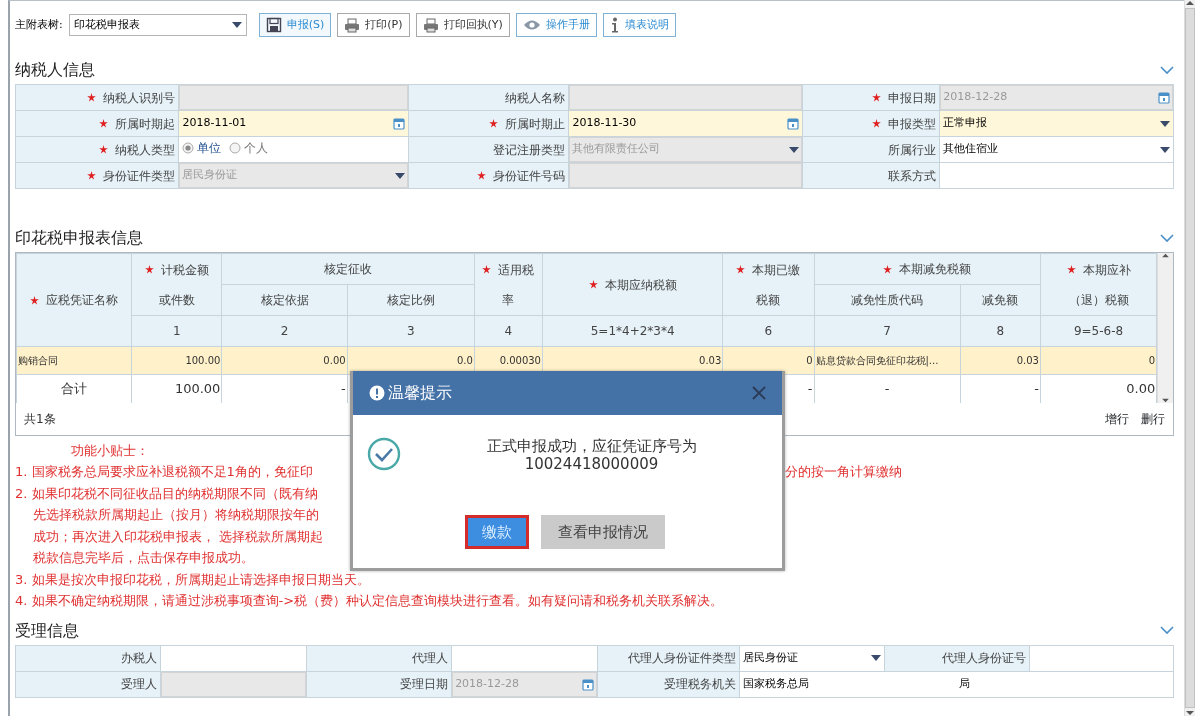  What do you see at coordinates (912, 149) in the screenshot?
I see `field-label: 所属行业` at bounding box center [912, 149].